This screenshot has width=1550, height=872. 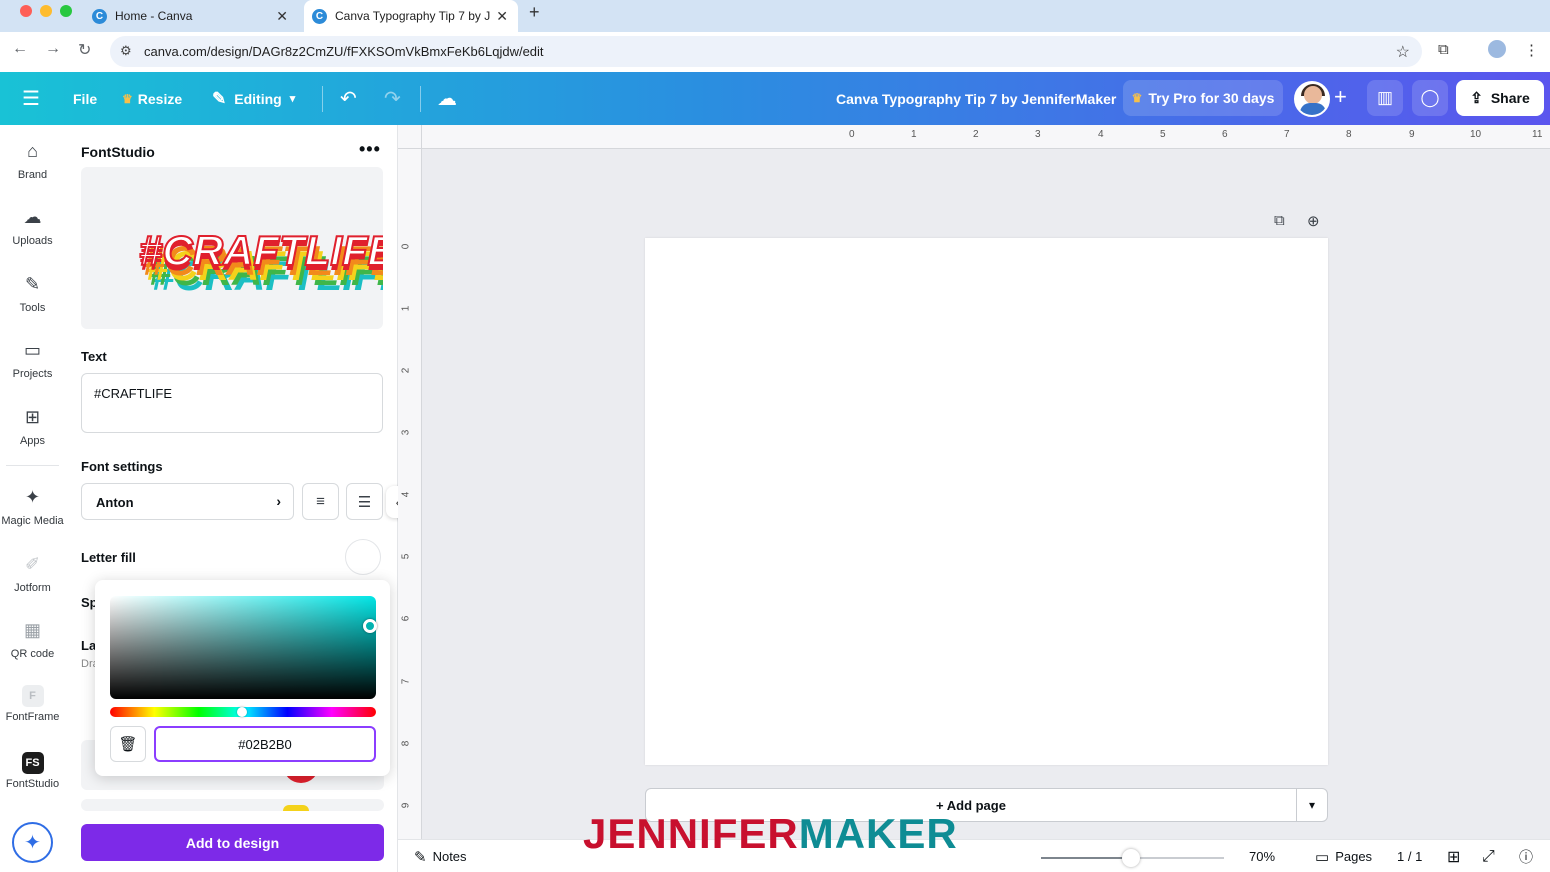 I want to click on ruler-corner, so click(x=410, y=137).